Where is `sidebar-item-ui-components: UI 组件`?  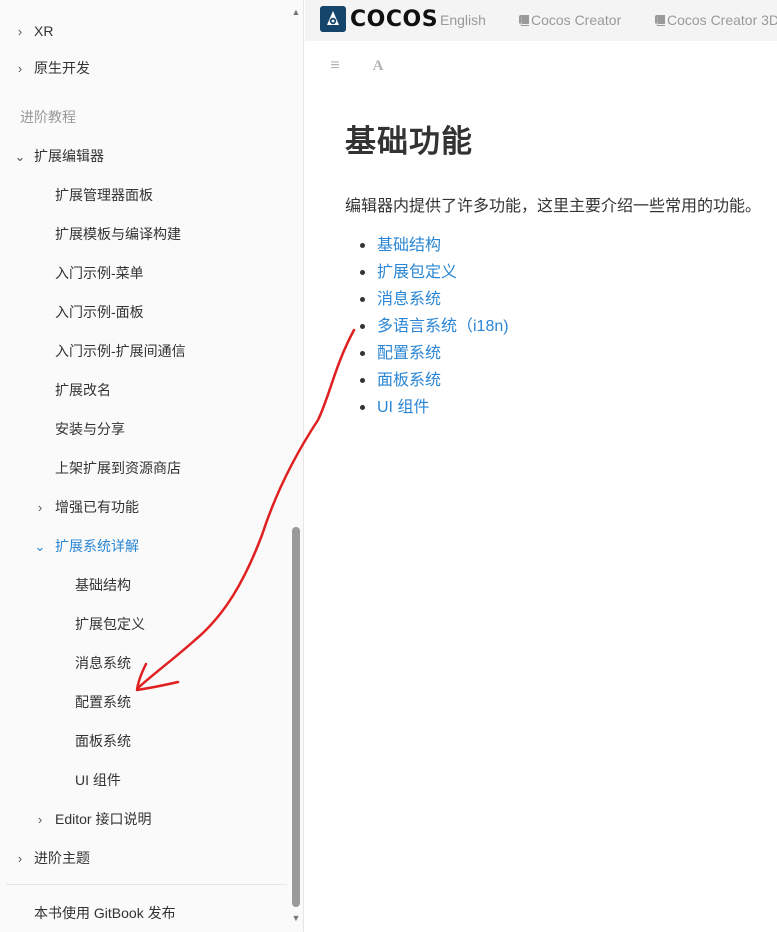
sidebar-item-ui-components: UI 组件 is located at coordinates (98, 780).